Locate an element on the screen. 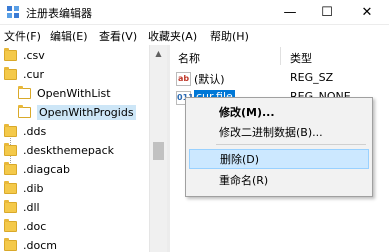  tree-item-label: .cur is located at coordinates (34, 74).